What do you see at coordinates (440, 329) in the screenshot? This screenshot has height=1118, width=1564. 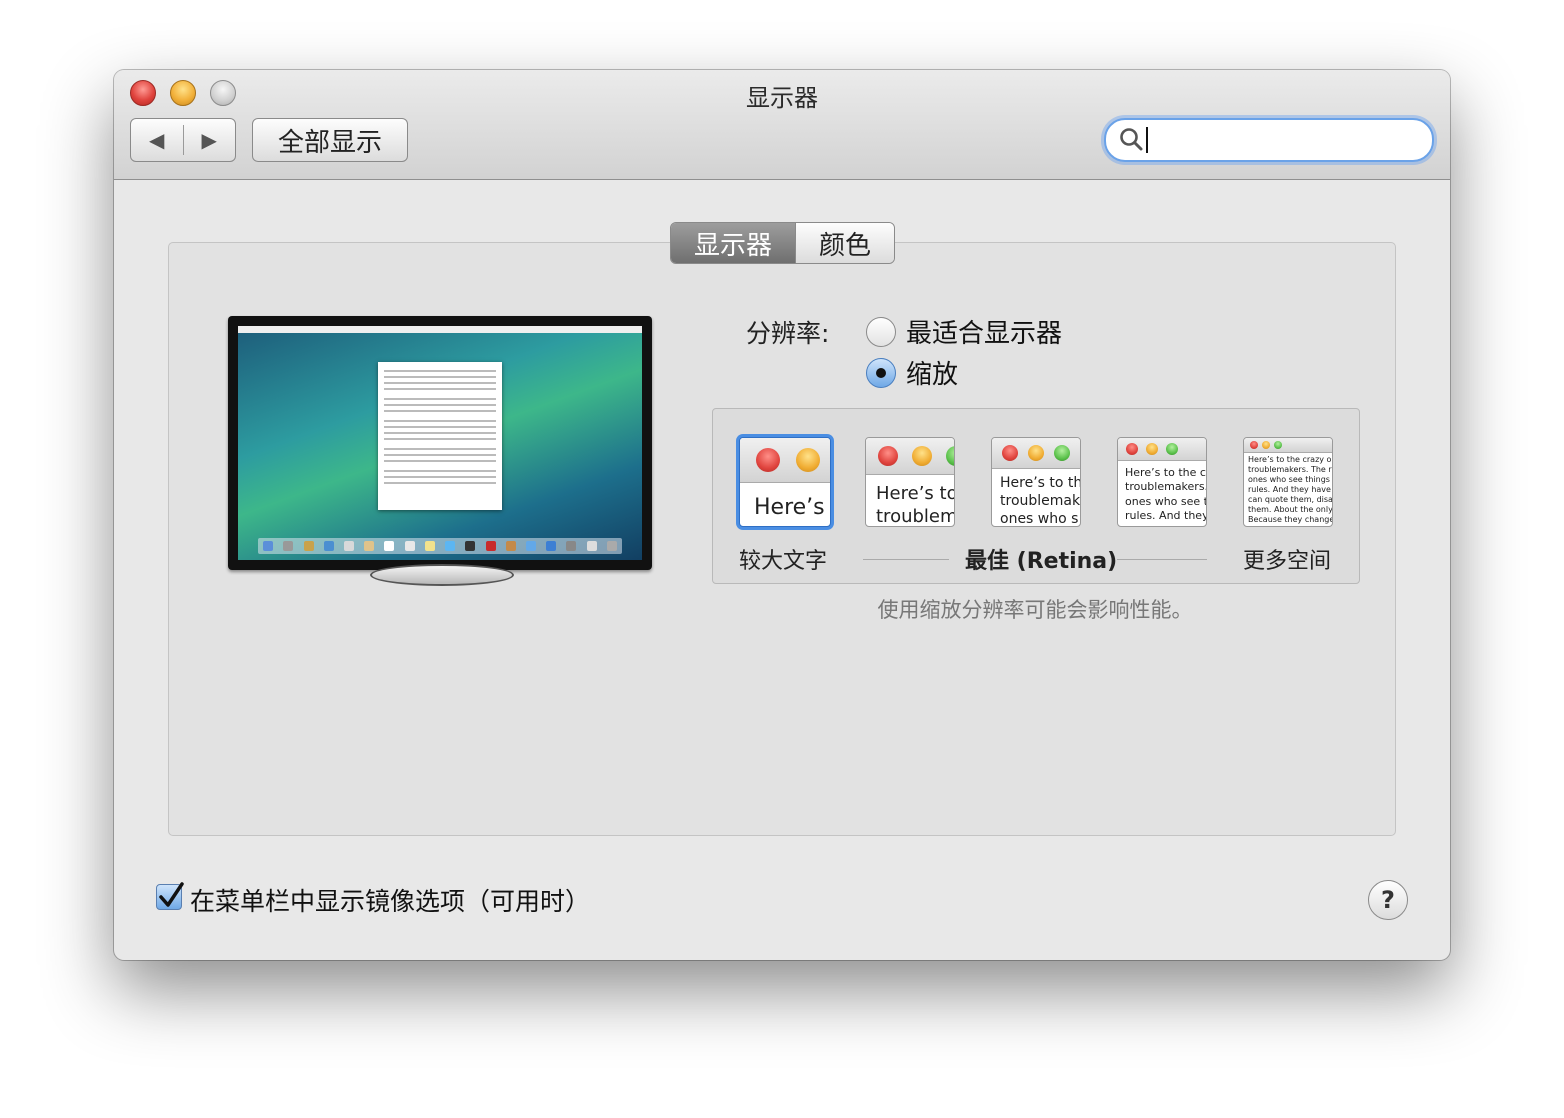 I see `screen-menubar` at bounding box center [440, 329].